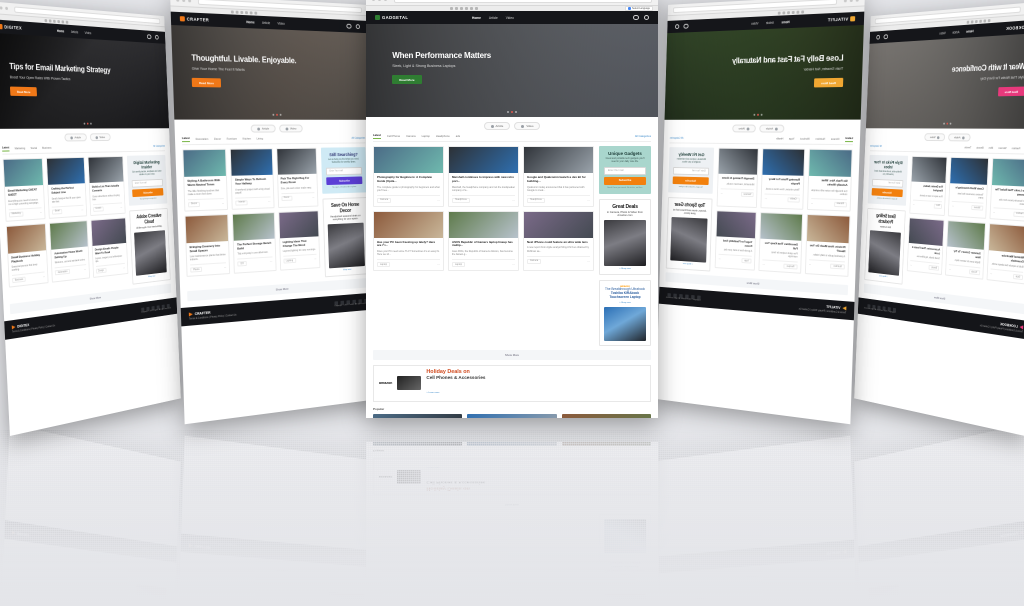 The width and height of the screenshot is (1024, 606). I want to click on article-category-tag: Design, so click(101, 588).